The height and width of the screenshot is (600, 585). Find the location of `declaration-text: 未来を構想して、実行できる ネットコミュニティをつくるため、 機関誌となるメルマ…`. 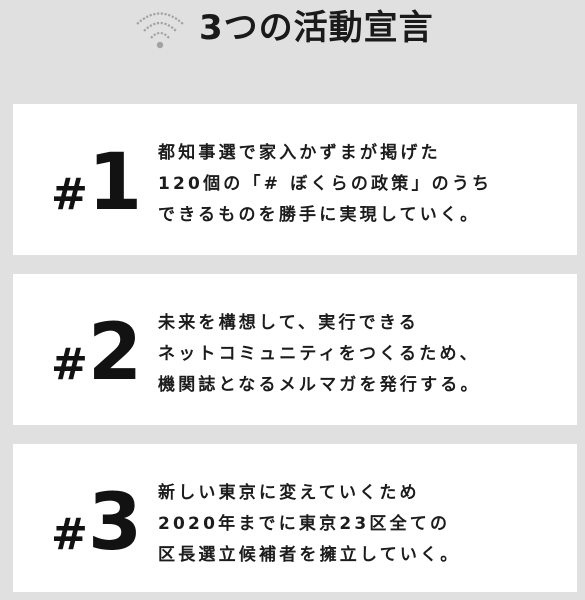

declaration-text: 未来を構想して、実行できる ネットコミュニティをつくるため、 機関誌となるメルマ… is located at coordinates (360, 354).